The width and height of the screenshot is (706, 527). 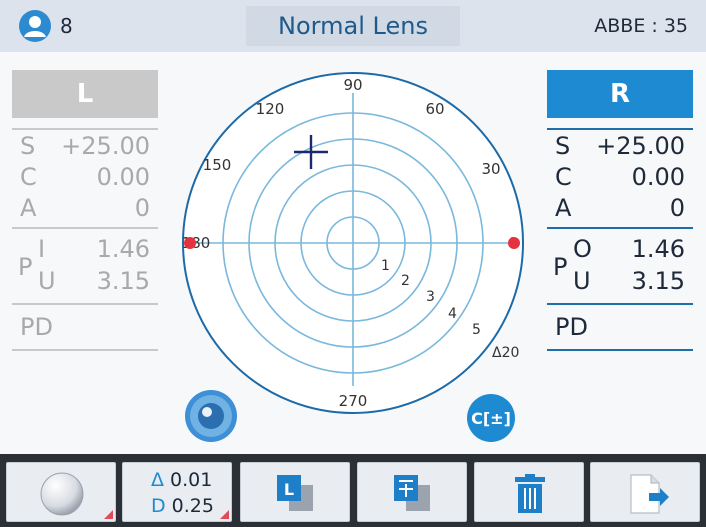 I want to click on add-copy-button, so click(x=412, y=492).